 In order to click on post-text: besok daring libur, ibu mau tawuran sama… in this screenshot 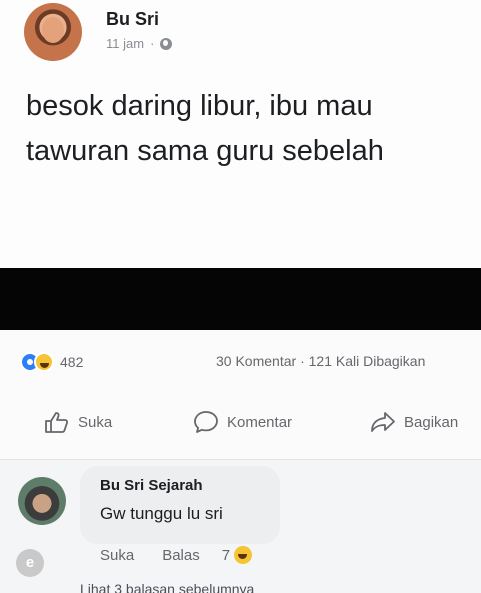, I will do `click(205, 128)`.